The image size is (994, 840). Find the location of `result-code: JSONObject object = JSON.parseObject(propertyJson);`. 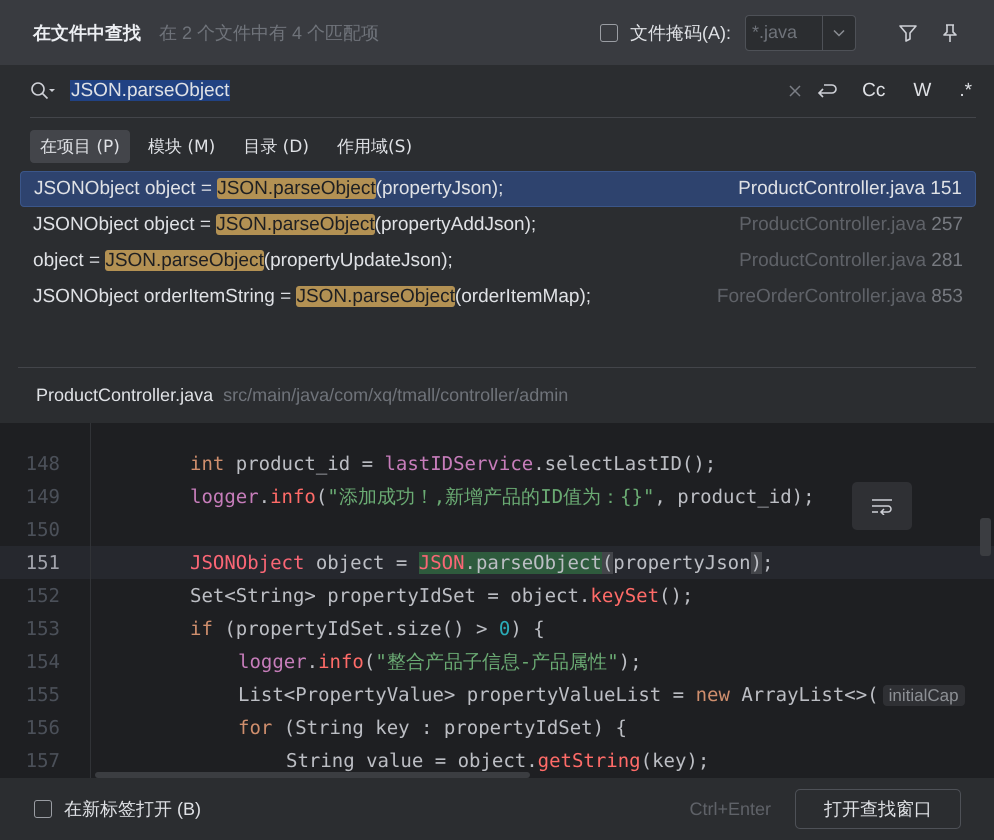

result-code: JSONObject object = JSON.parseObject(propertyJson); is located at coordinates (269, 189).